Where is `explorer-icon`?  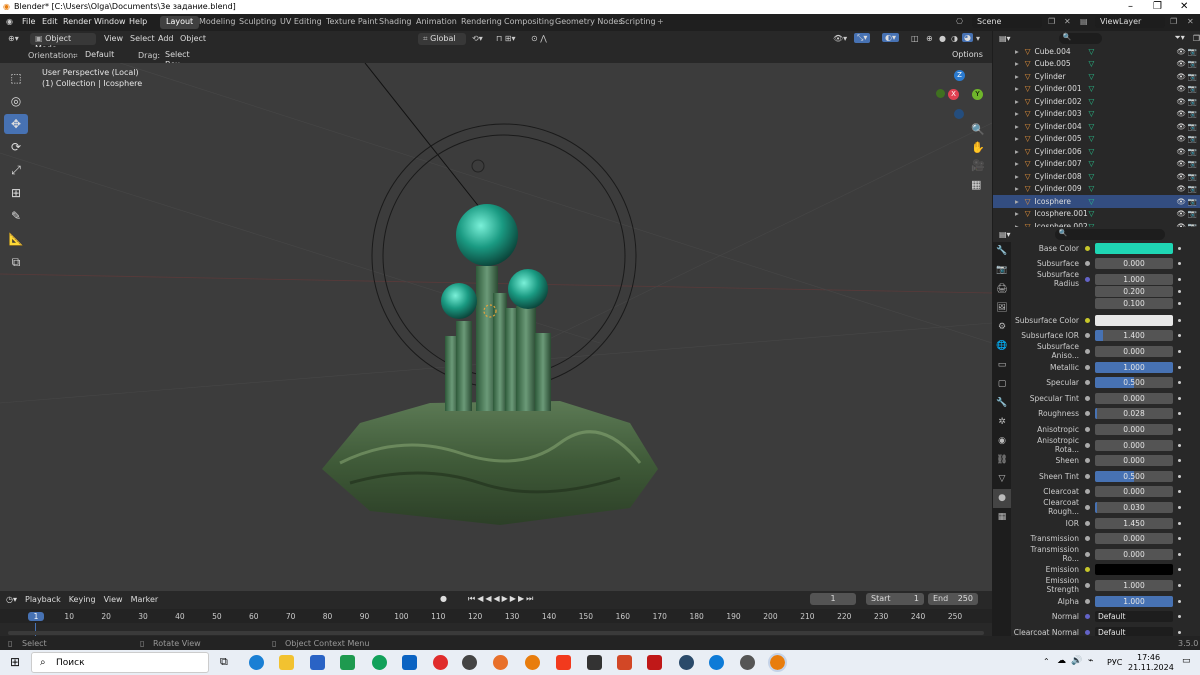
explorer-icon is located at coordinates (286, 662).